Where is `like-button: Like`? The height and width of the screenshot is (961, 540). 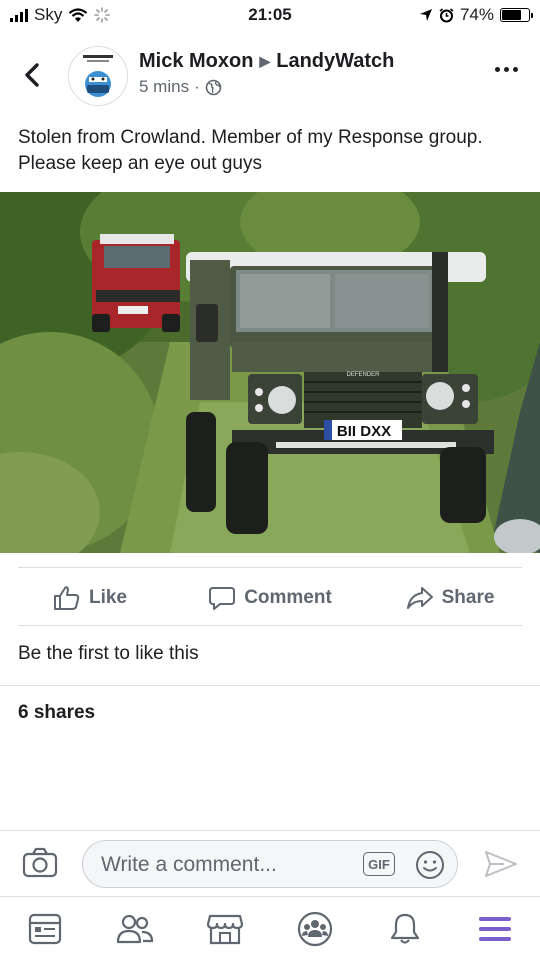
like-button: Like is located at coordinates (90, 598).